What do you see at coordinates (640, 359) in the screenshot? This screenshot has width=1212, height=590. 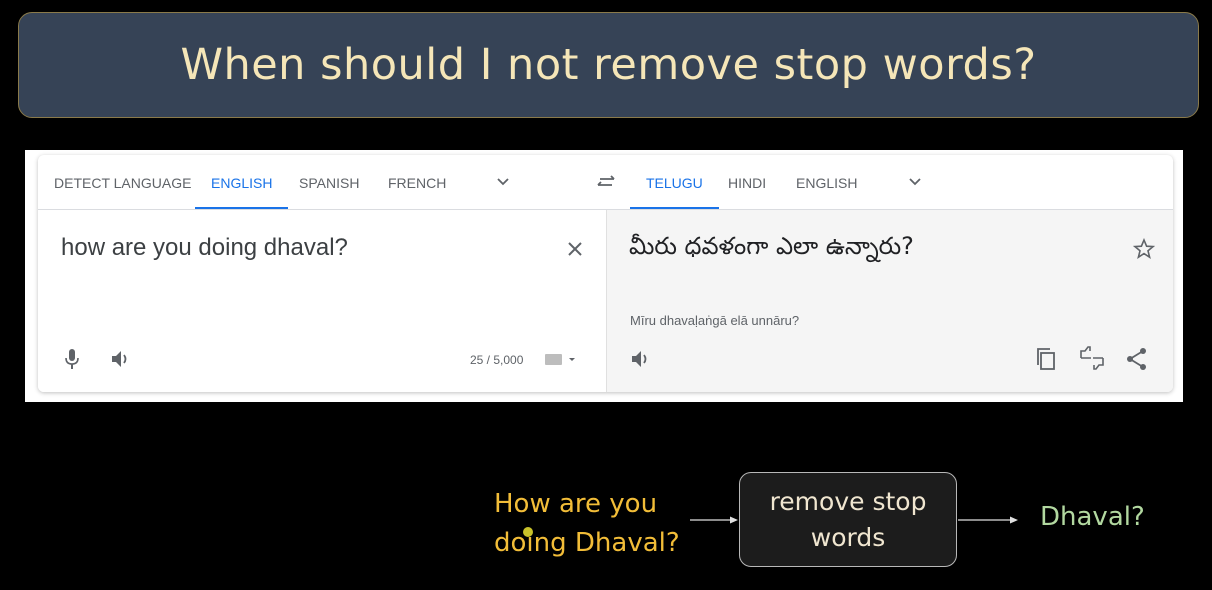 I see `translation-listen-speaker-icon` at bounding box center [640, 359].